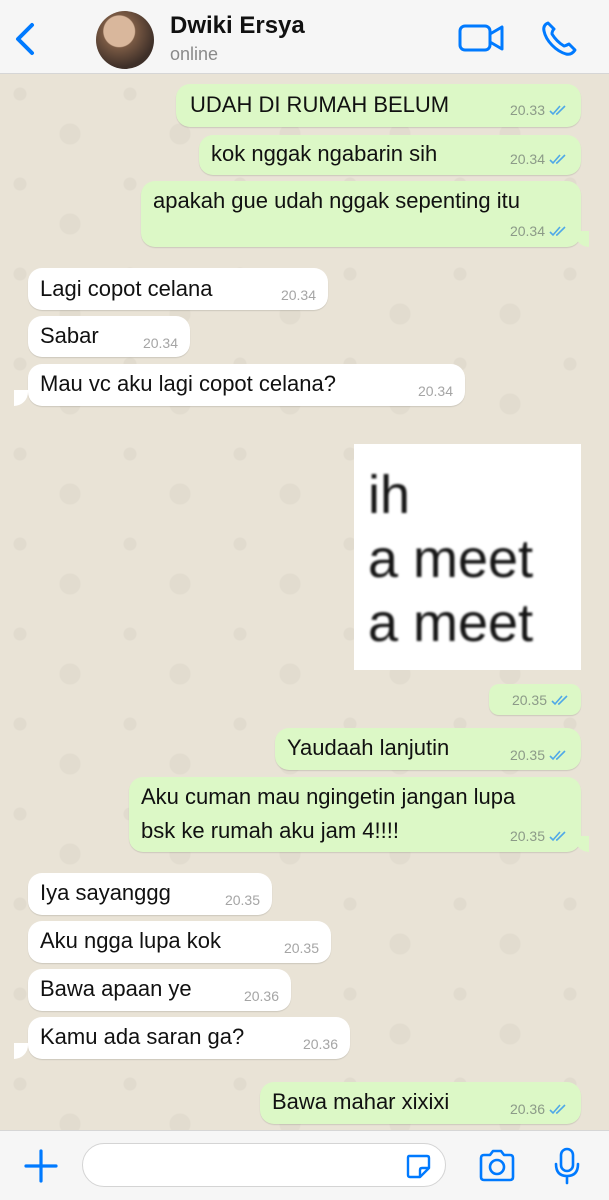 This screenshot has height=1200, width=609. What do you see at coordinates (270, 830) in the screenshot?
I see `message-text-line-2: bsk ke rumah aku jam 4!!!!` at bounding box center [270, 830].